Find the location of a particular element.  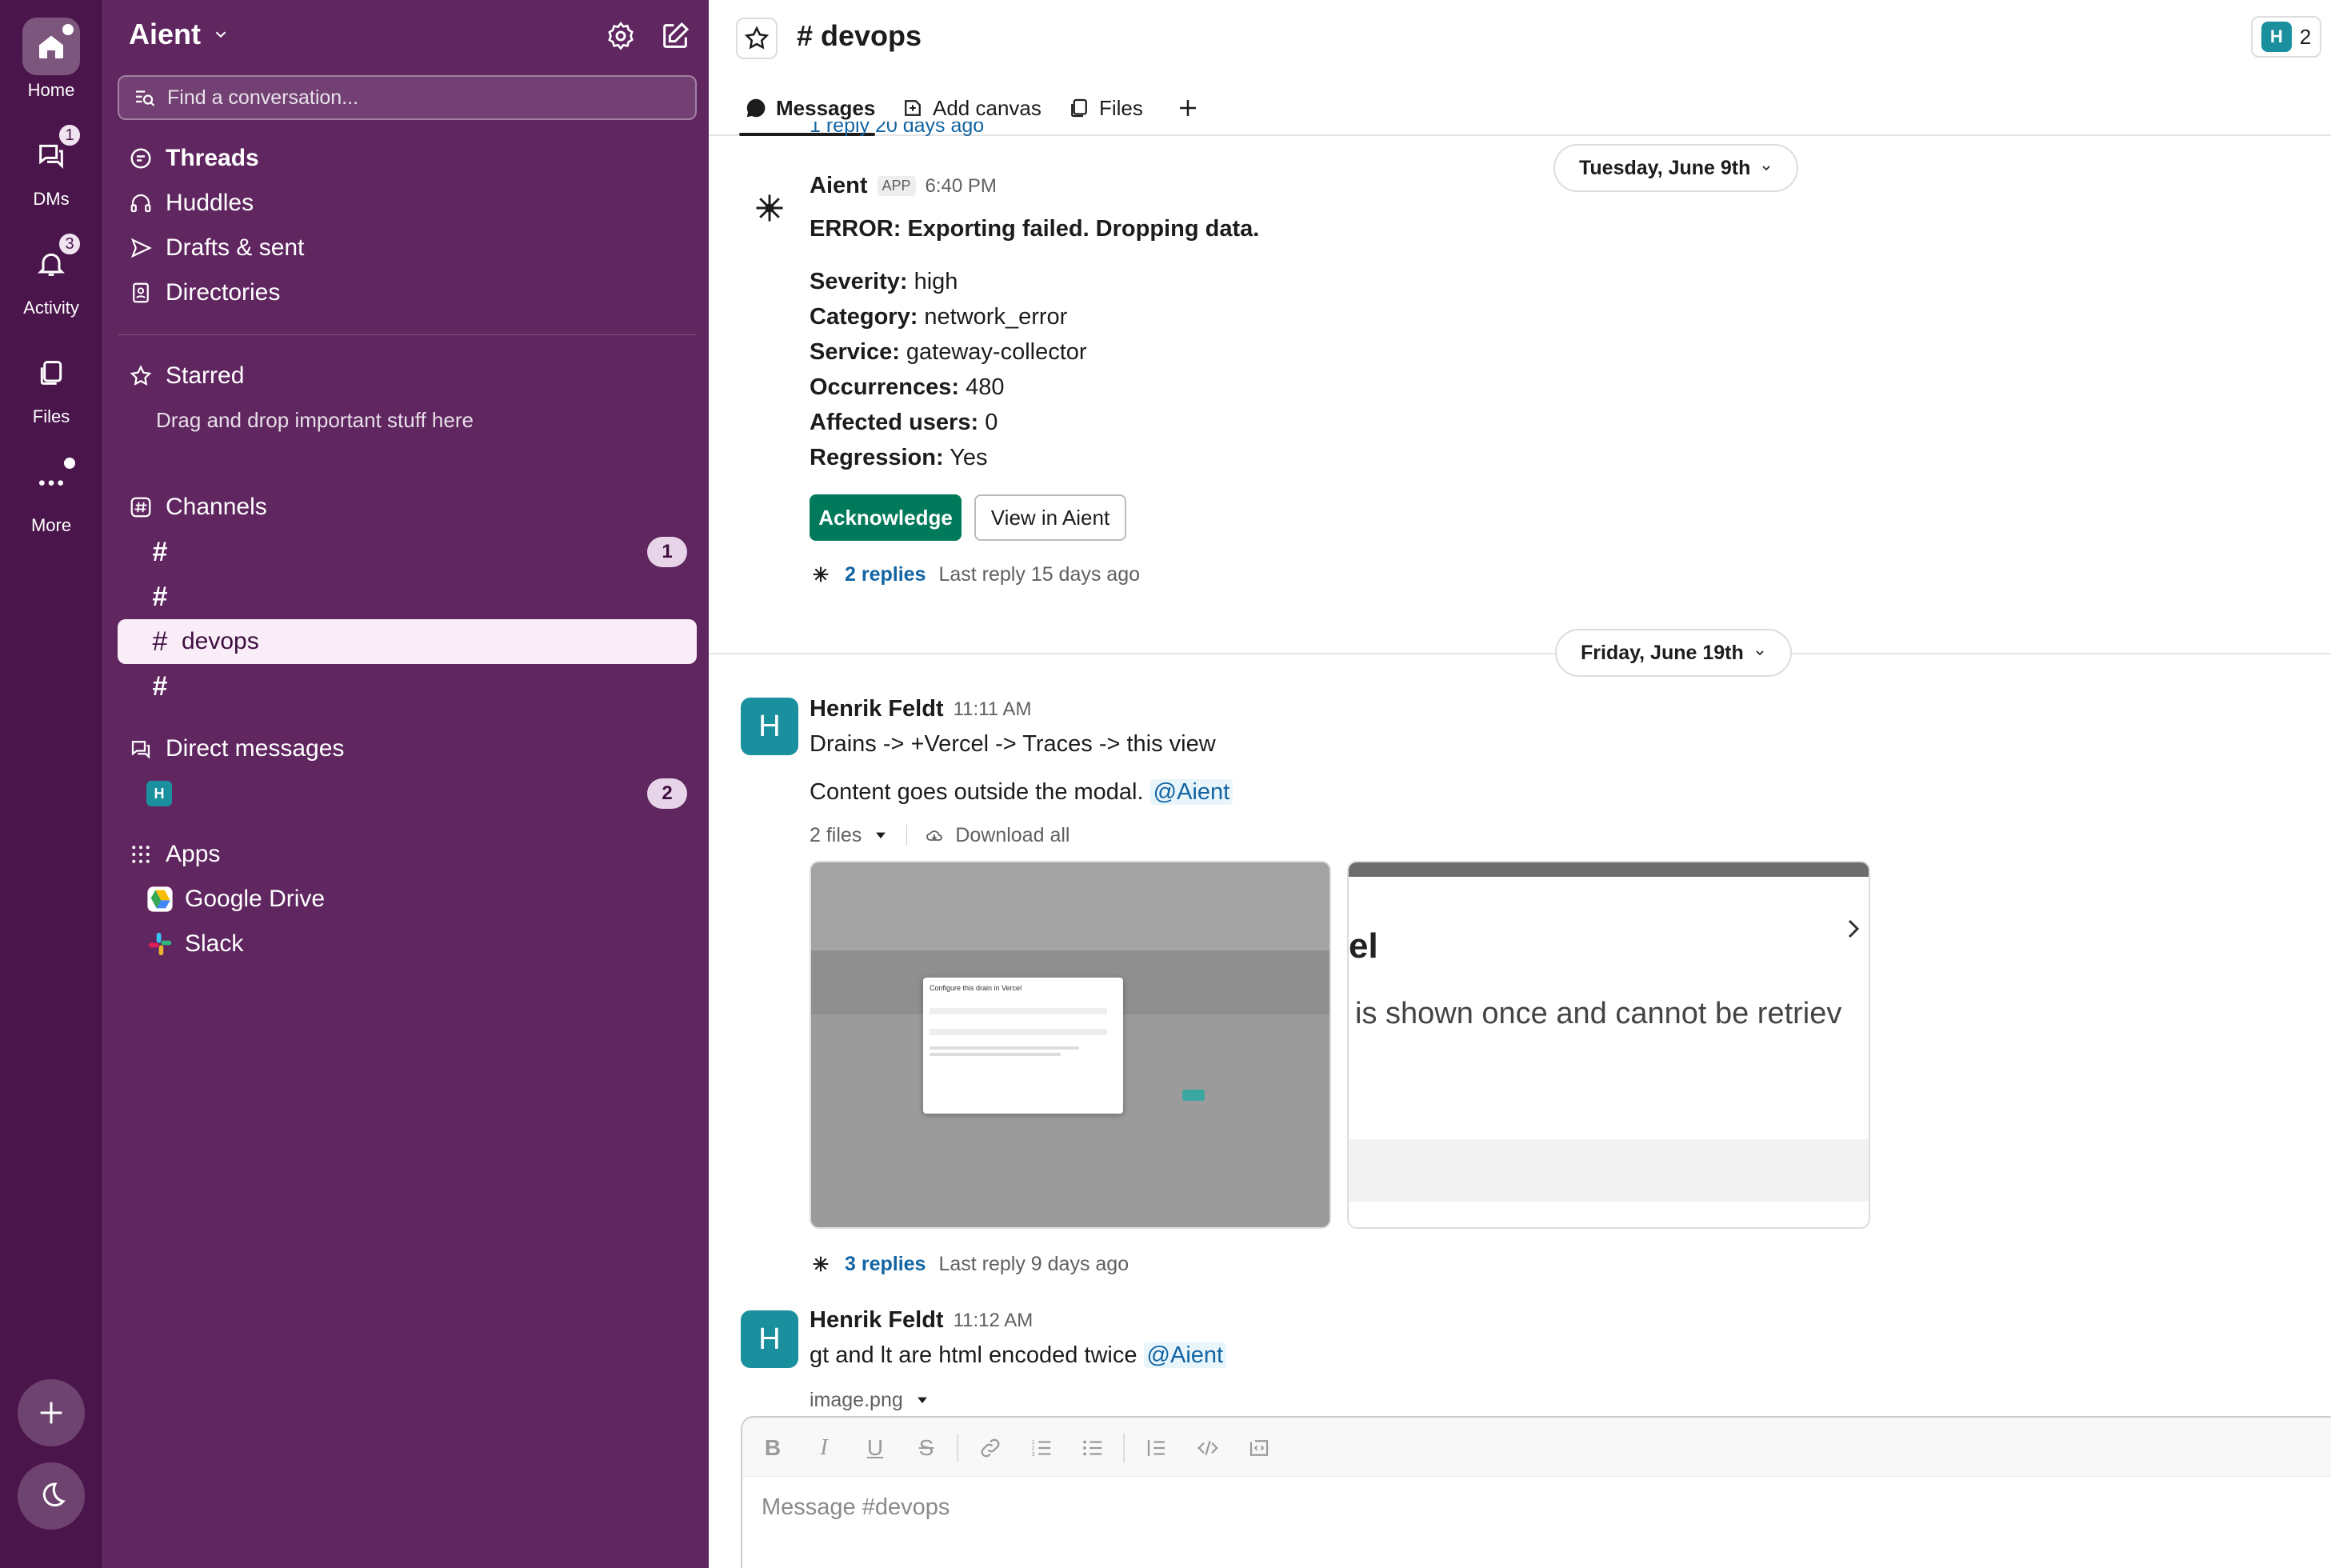

date-label: Friday, June 19th is located at coordinates (1662, 652).